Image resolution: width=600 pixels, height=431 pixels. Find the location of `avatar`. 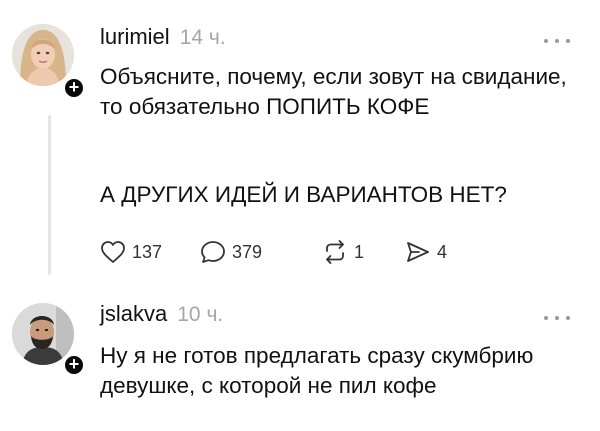

avatar is located at coordinates (43, 55).